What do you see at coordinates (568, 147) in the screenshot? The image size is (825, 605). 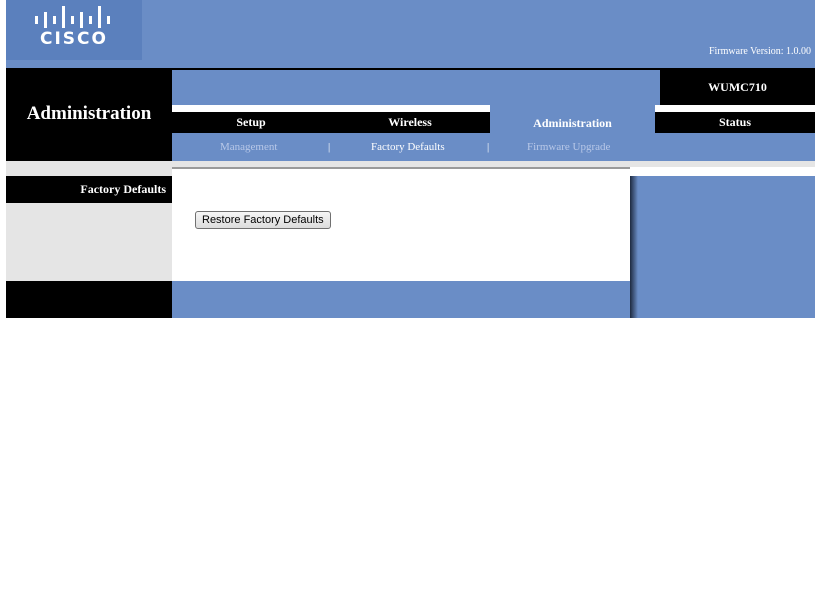 I see `subtab-firmware-upgrade: Firmware Upgrade` at bounding box center [568, 147].